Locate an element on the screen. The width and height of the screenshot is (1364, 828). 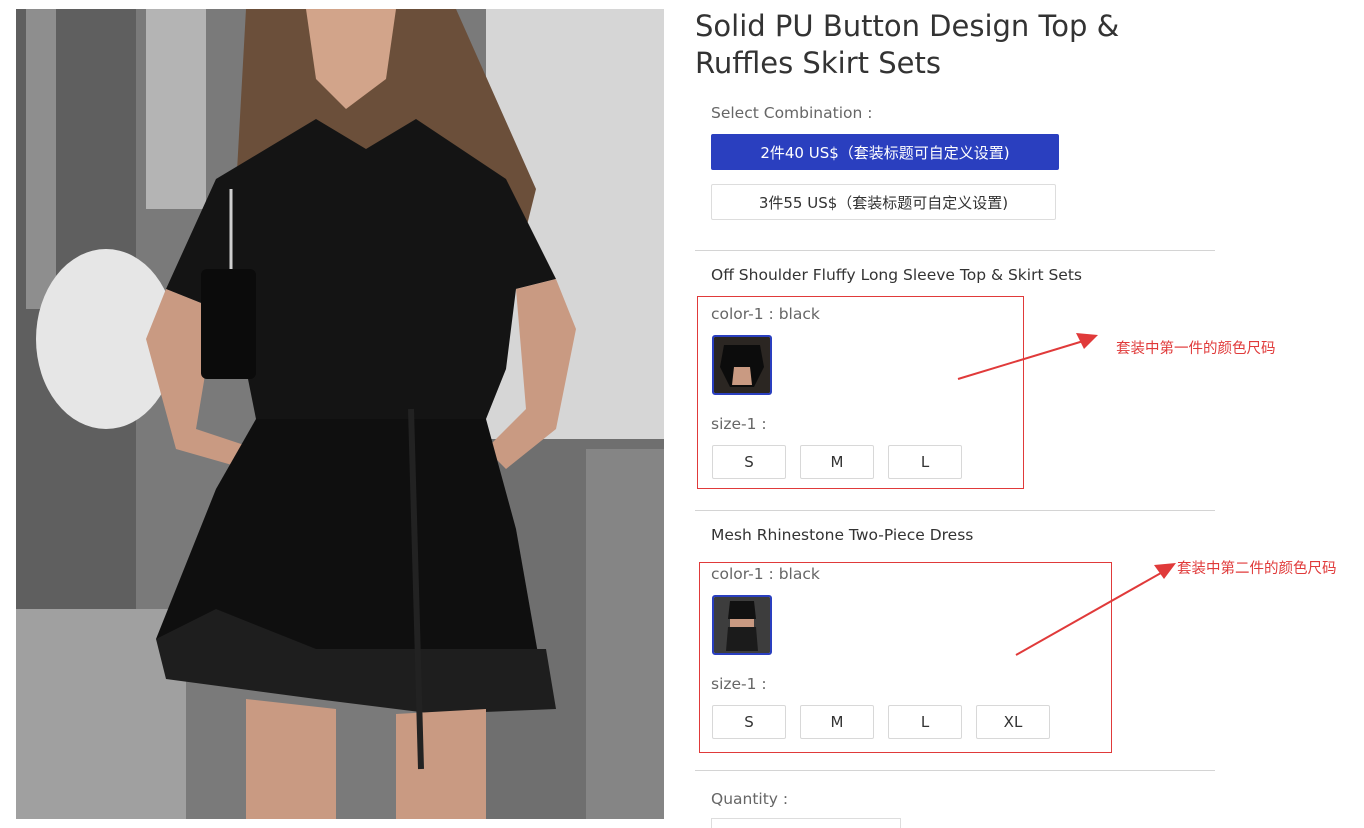
item-2-name: Mesh Rhinestone Two-Piece Dress is located at coordinates (842, 535).